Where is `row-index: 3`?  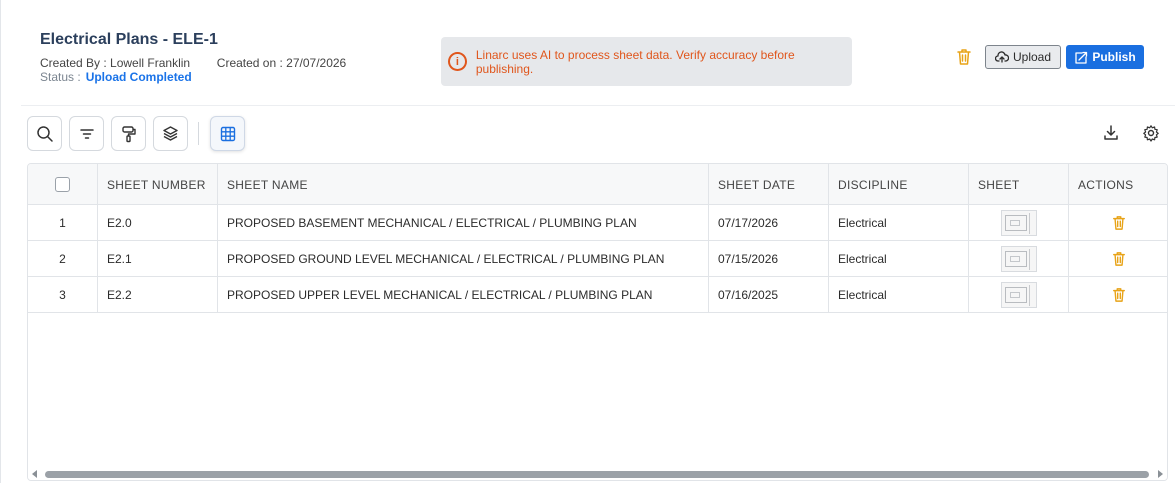
row-index: 3 is located at coordinates (63, 295).